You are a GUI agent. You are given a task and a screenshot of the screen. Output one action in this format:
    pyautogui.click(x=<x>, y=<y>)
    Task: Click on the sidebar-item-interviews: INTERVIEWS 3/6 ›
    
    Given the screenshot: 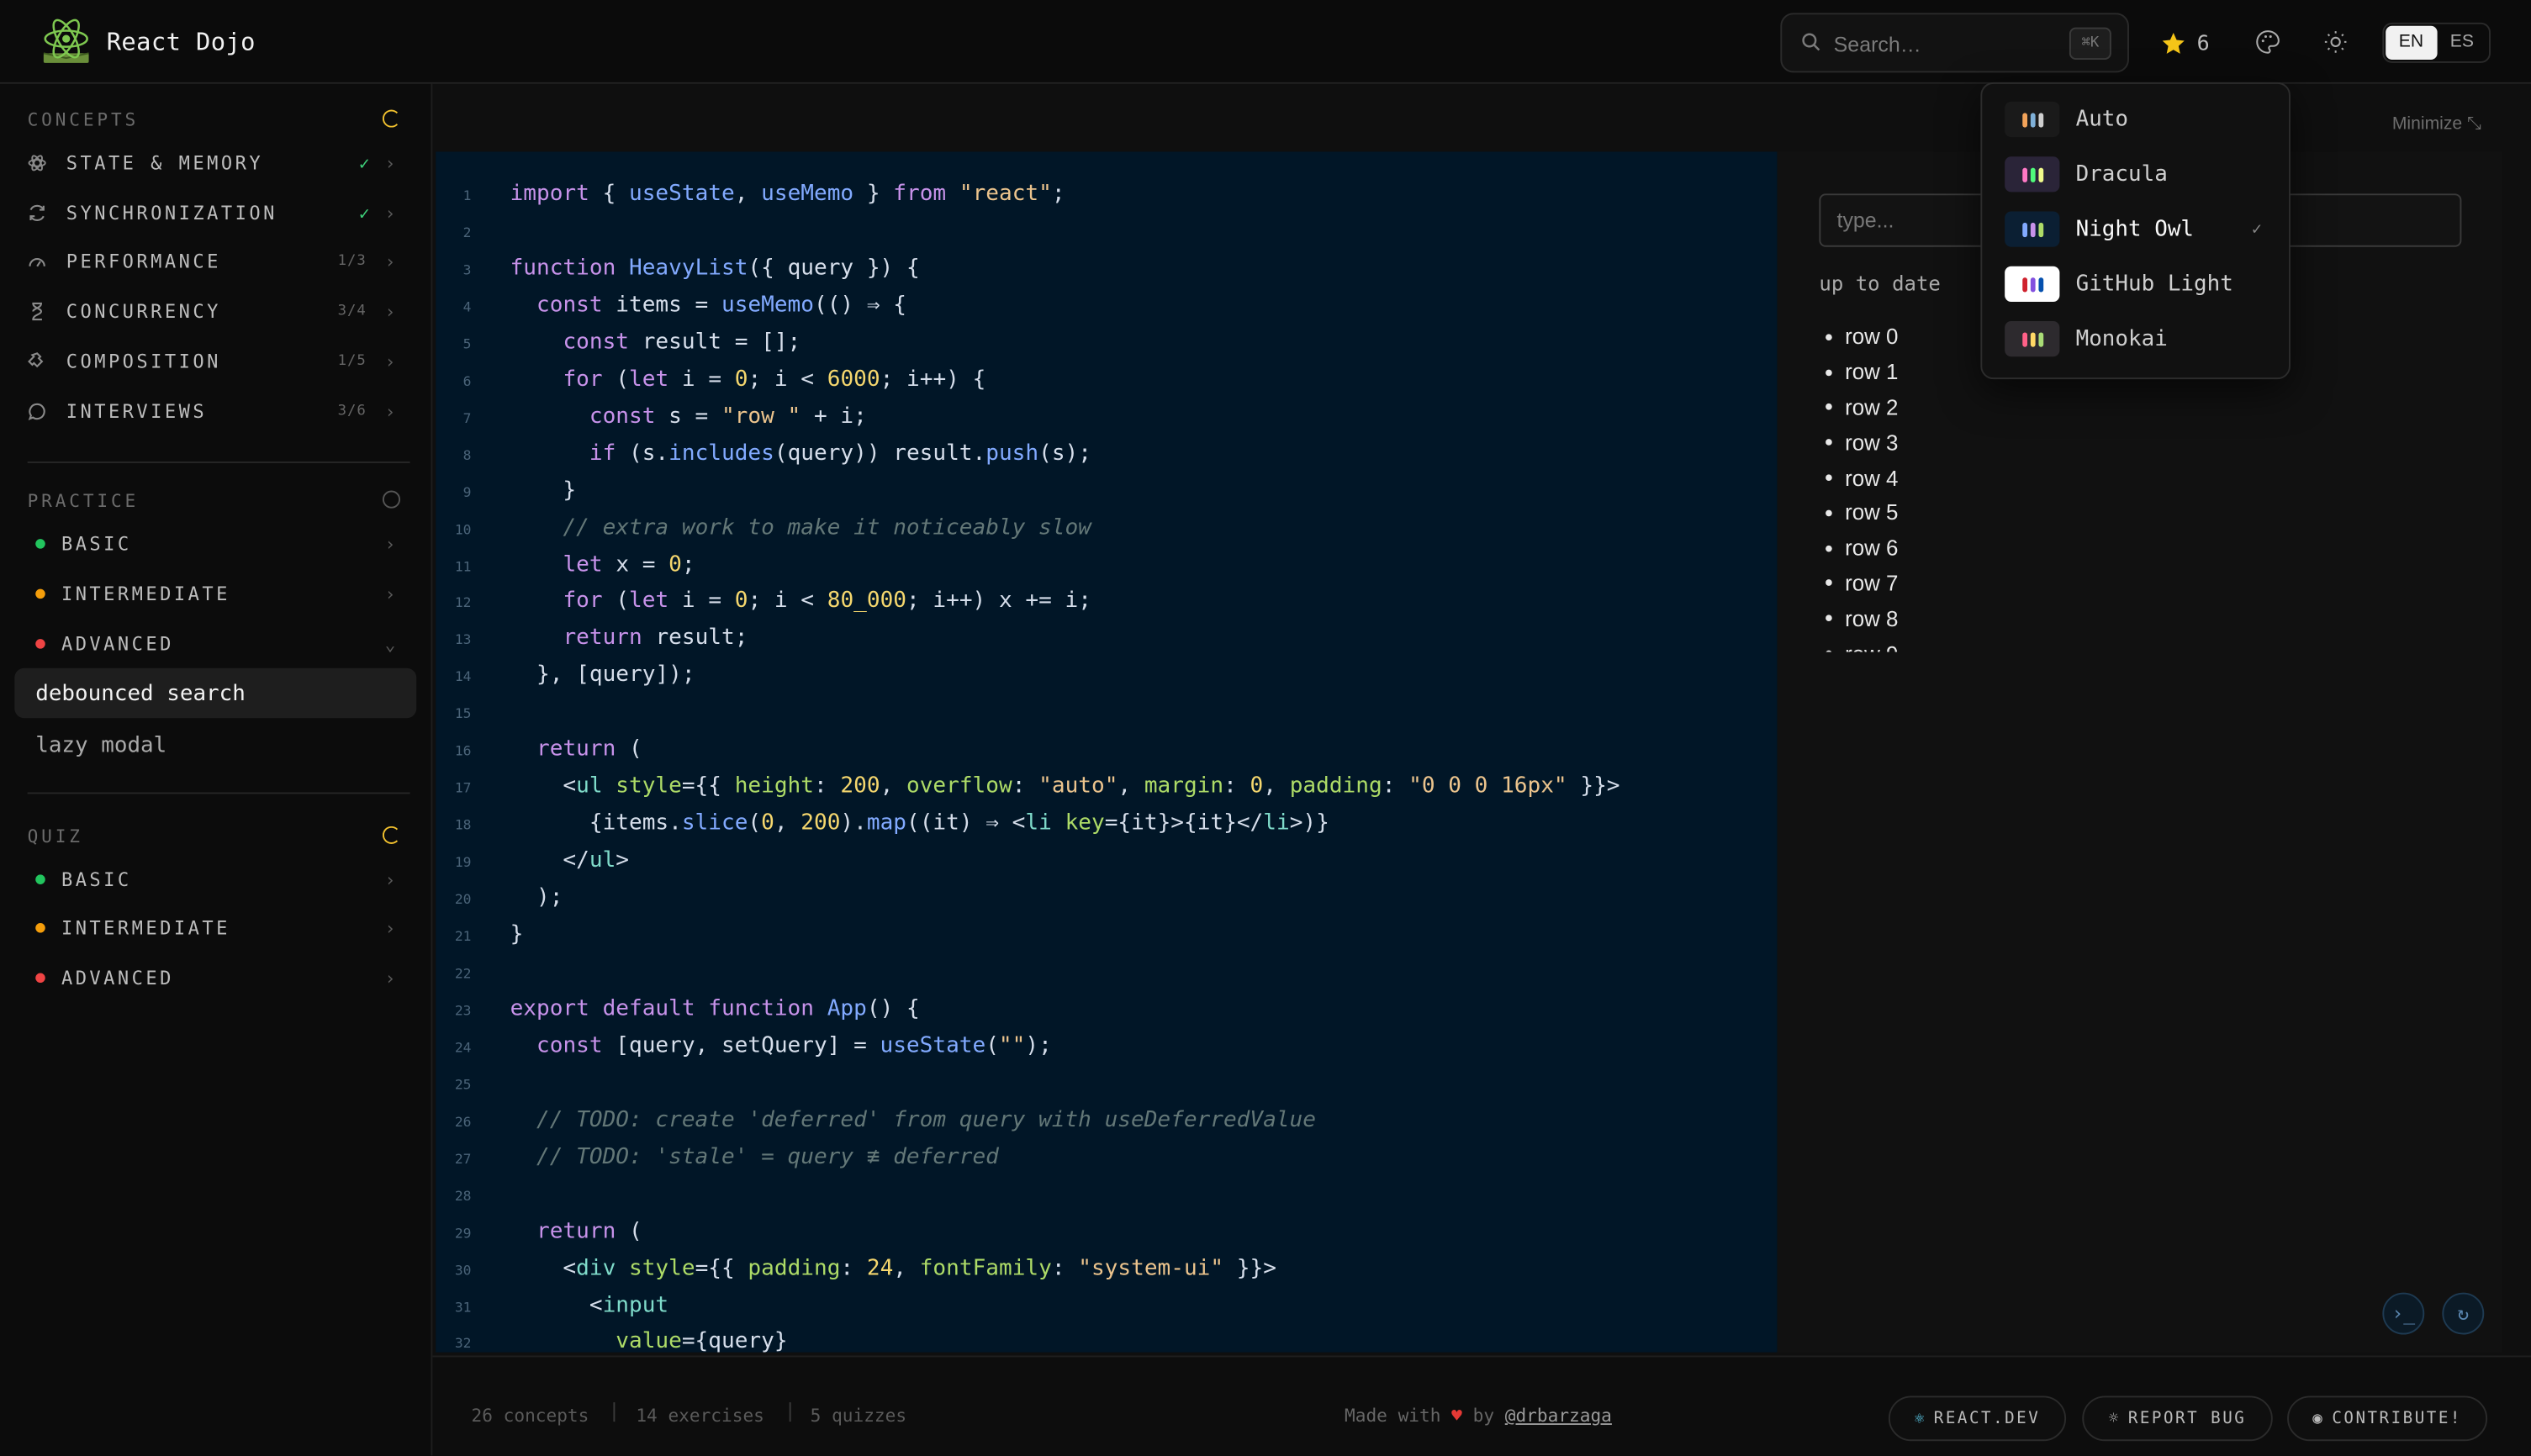 What is the action you would take?
    pyautogui.click(x=216, y=411)
    